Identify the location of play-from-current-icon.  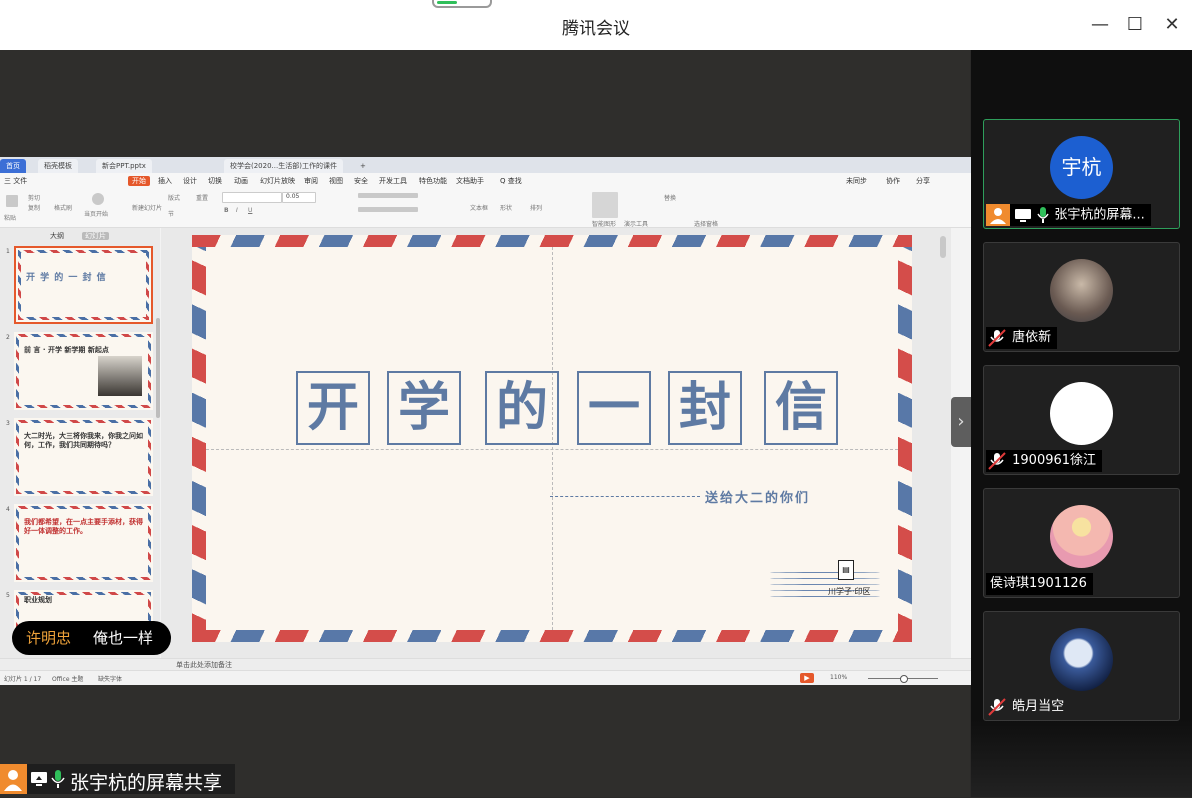
(98, 199).